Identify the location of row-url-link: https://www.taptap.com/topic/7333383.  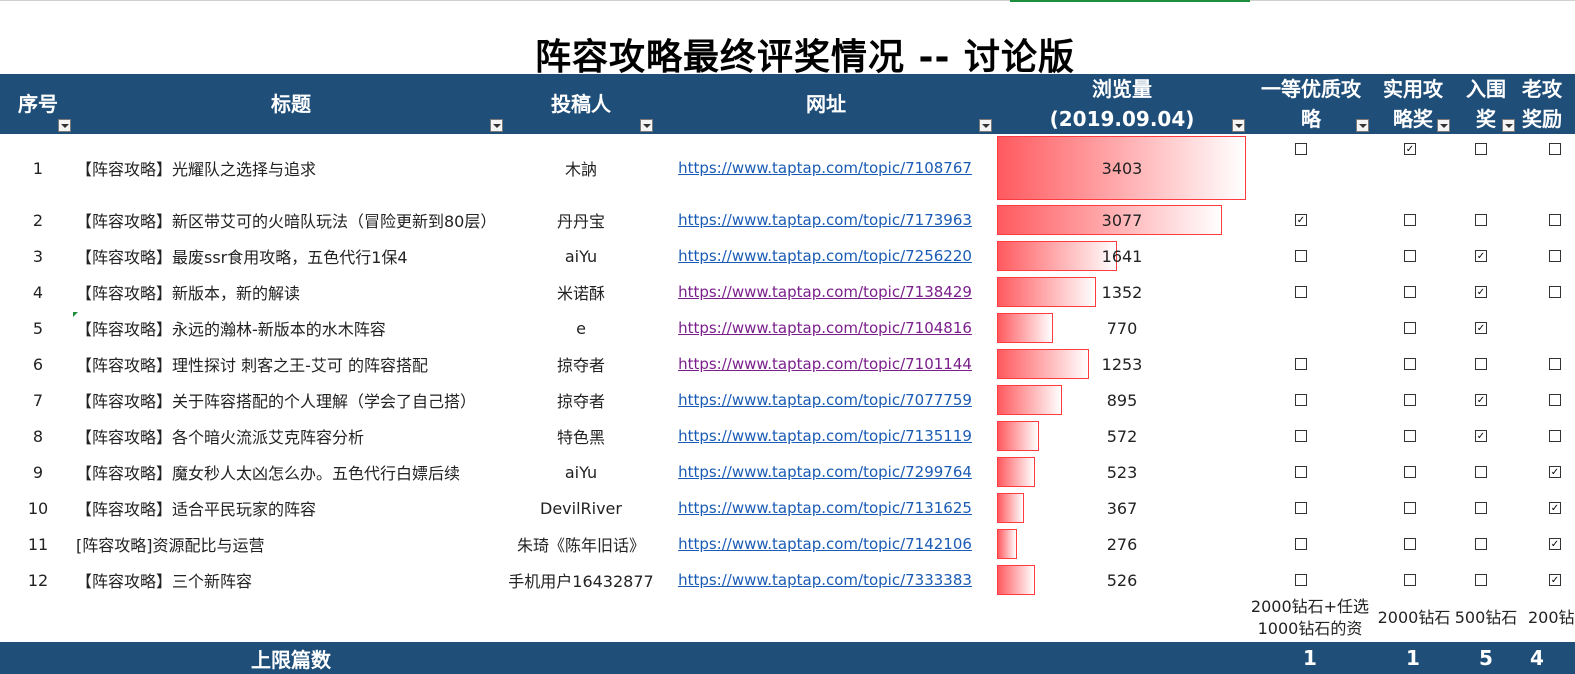
(825, 580).